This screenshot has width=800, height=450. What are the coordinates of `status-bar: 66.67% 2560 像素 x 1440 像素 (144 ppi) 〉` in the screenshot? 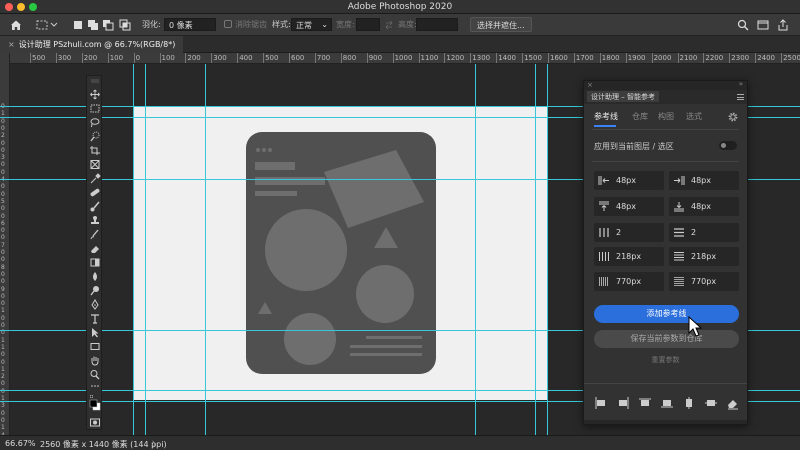 It's located at (400, 442).